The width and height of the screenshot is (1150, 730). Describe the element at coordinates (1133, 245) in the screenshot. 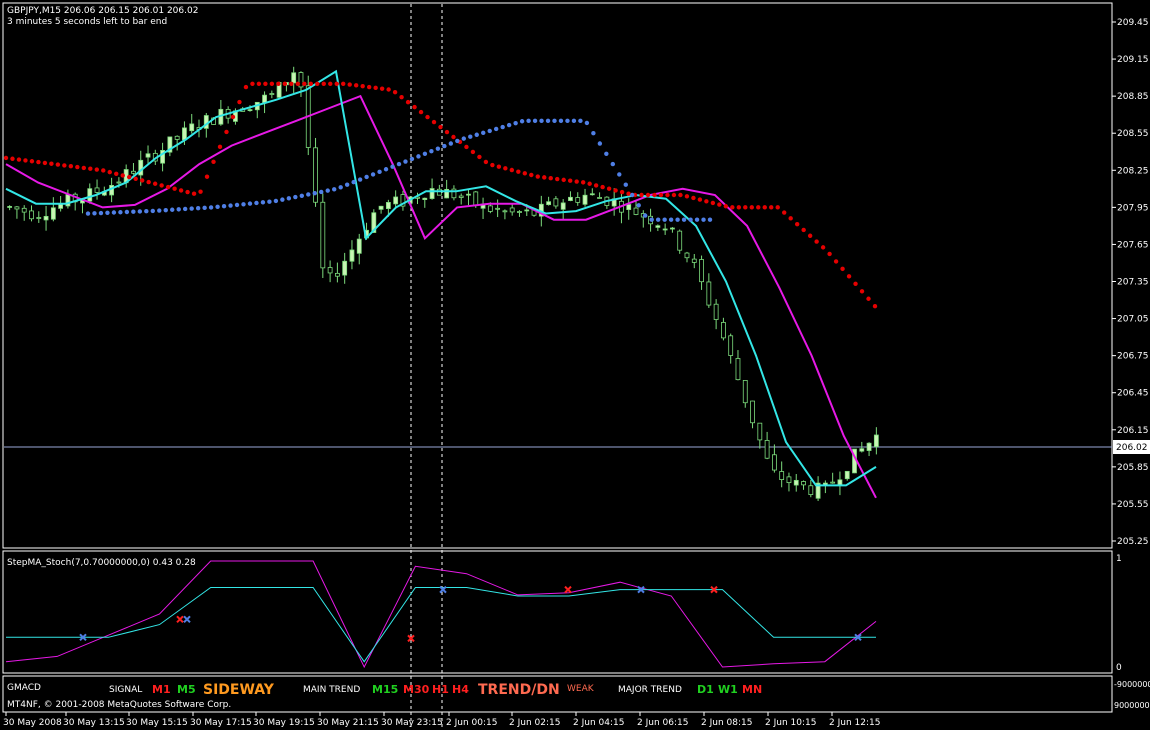

I see `price-tick-label: 207.65` at that location.